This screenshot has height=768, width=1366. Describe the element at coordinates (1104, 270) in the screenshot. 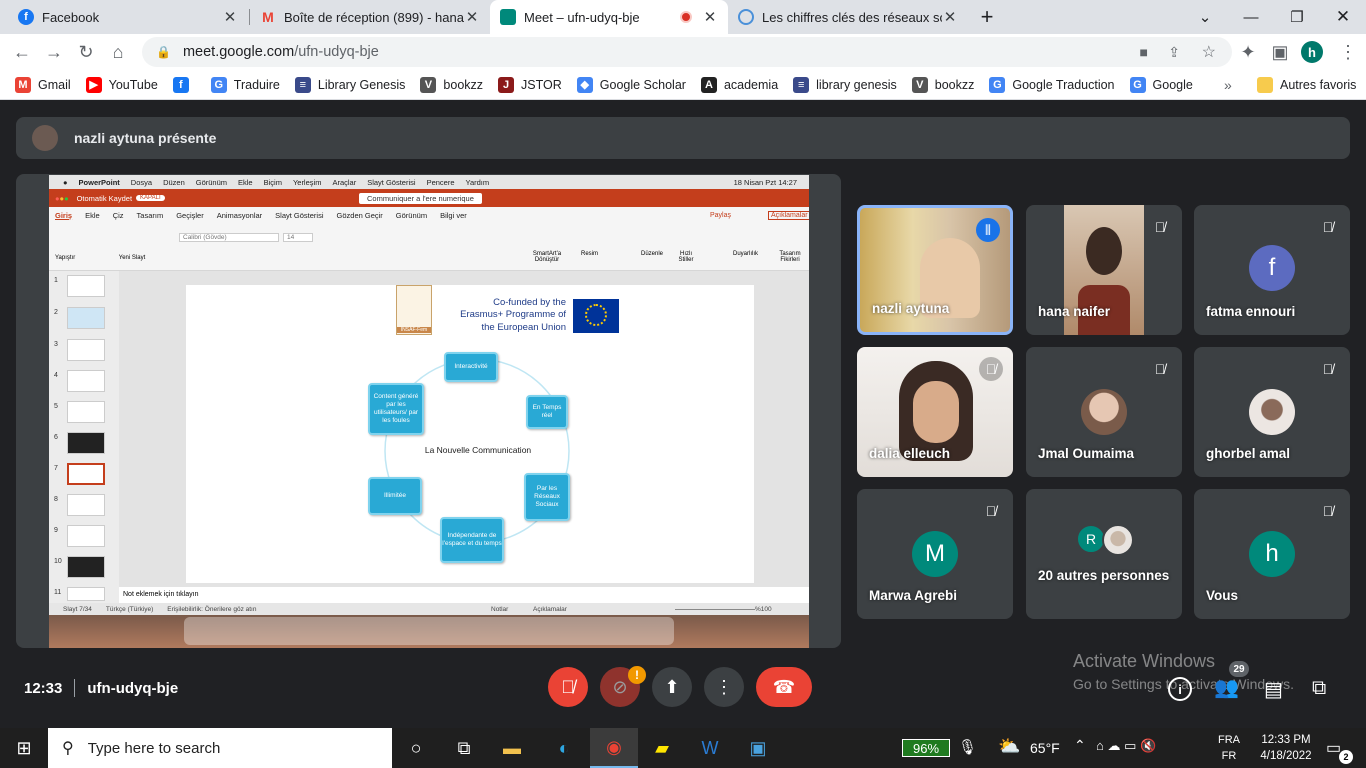

I see `participant-tile: 🎙̸ hana naifer` at that location.